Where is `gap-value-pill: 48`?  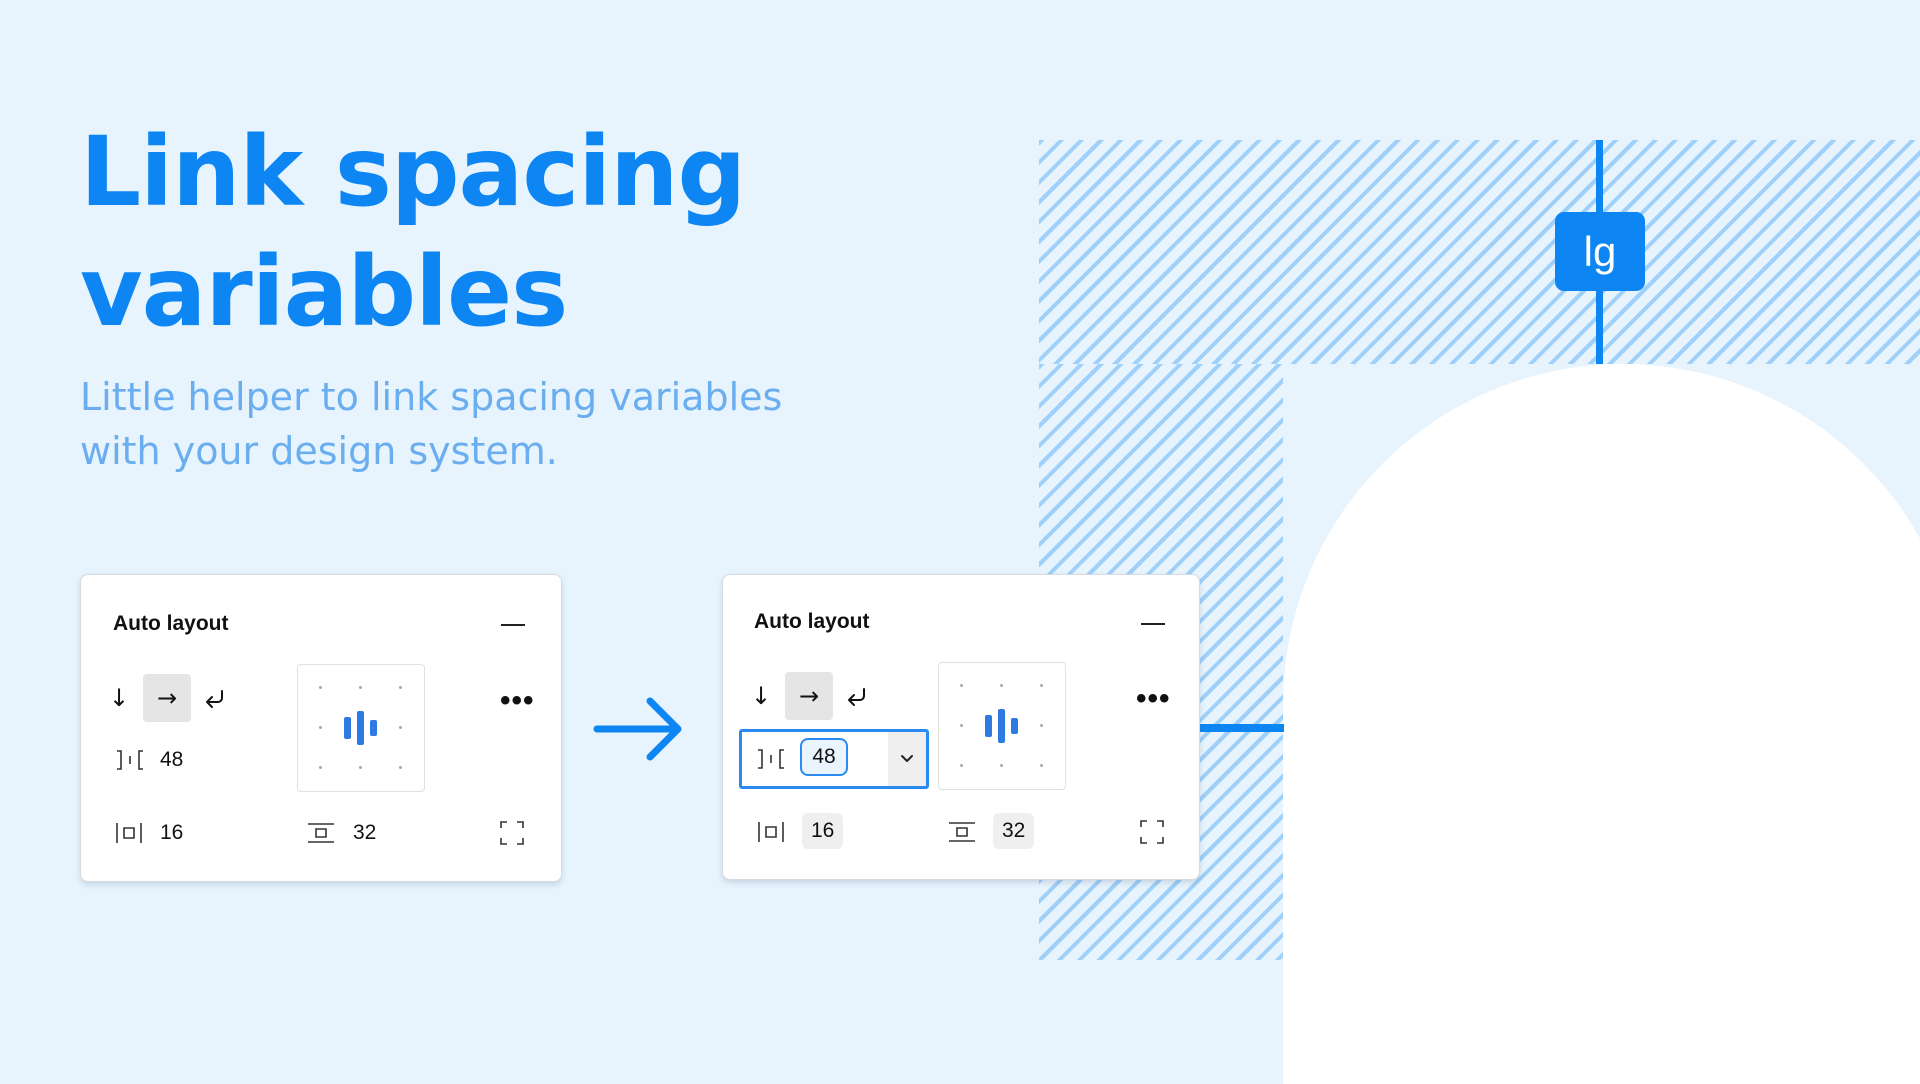
gap-value-pill: 48 is located at coordinates (824, 757).